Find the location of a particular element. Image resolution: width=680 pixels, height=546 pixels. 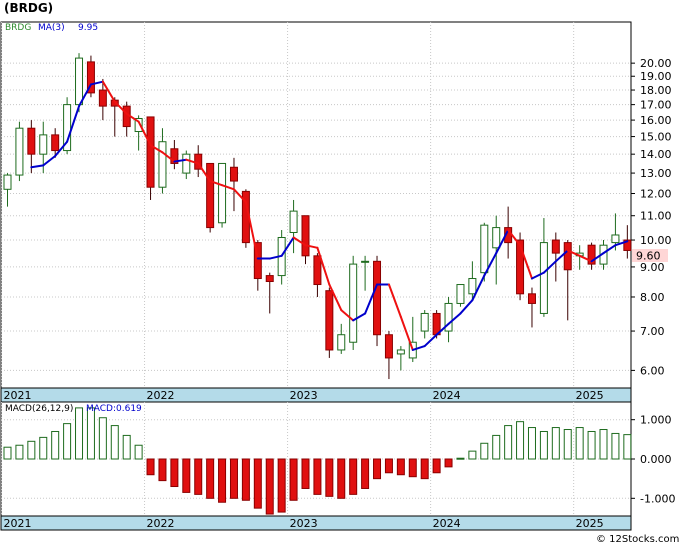

price-tick-label: 12.00 is located at coordinates (656, 194).